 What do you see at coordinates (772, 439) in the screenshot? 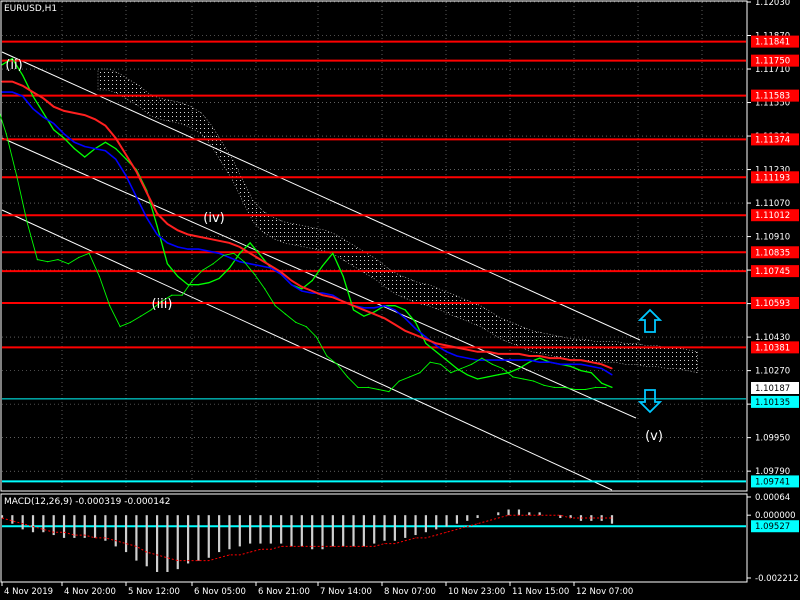
I see `y-tick-label-13: 1.09950` at bounding box center [772, 439].